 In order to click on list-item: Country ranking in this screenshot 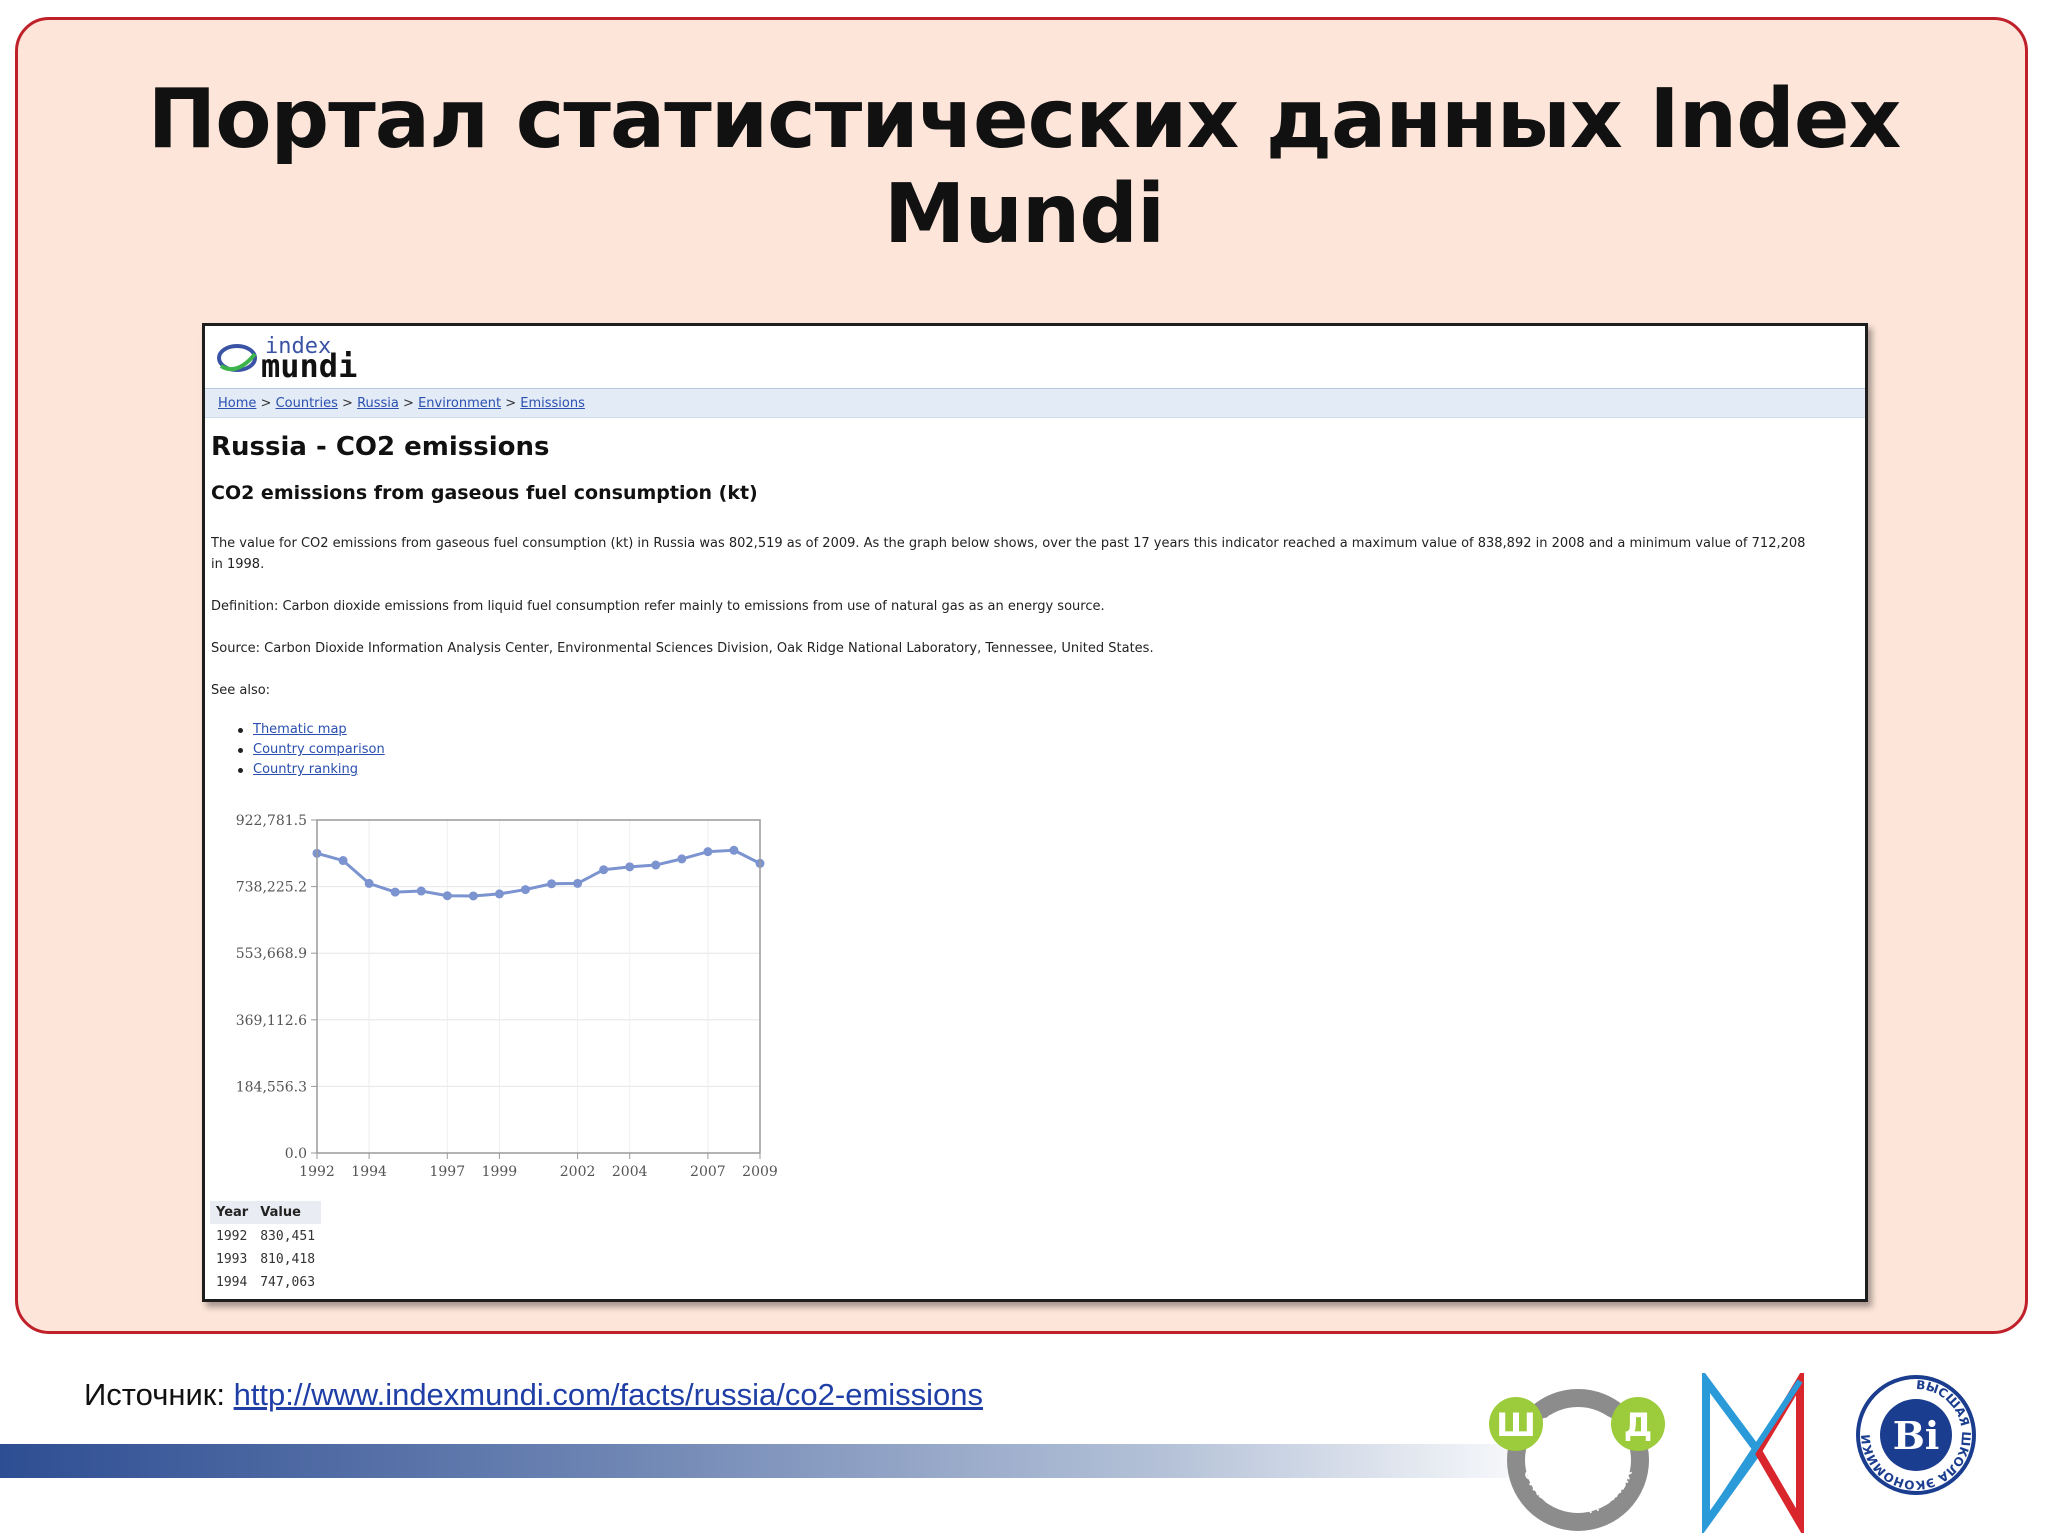, I will do `click(311, 770)`.